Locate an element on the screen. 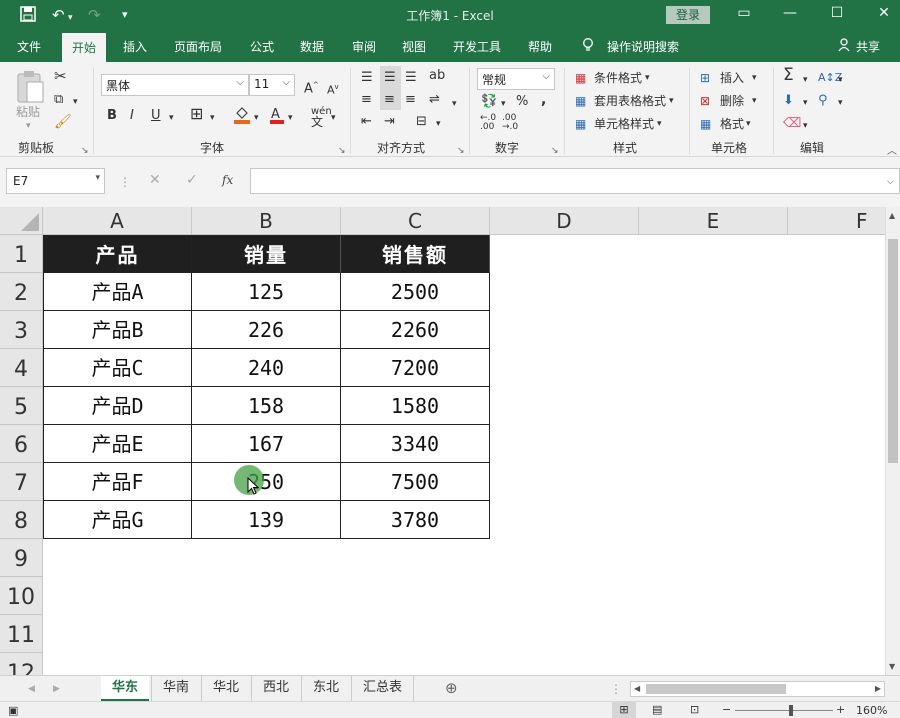  zoom-out-icon: − is located at coordinates (726, 710).